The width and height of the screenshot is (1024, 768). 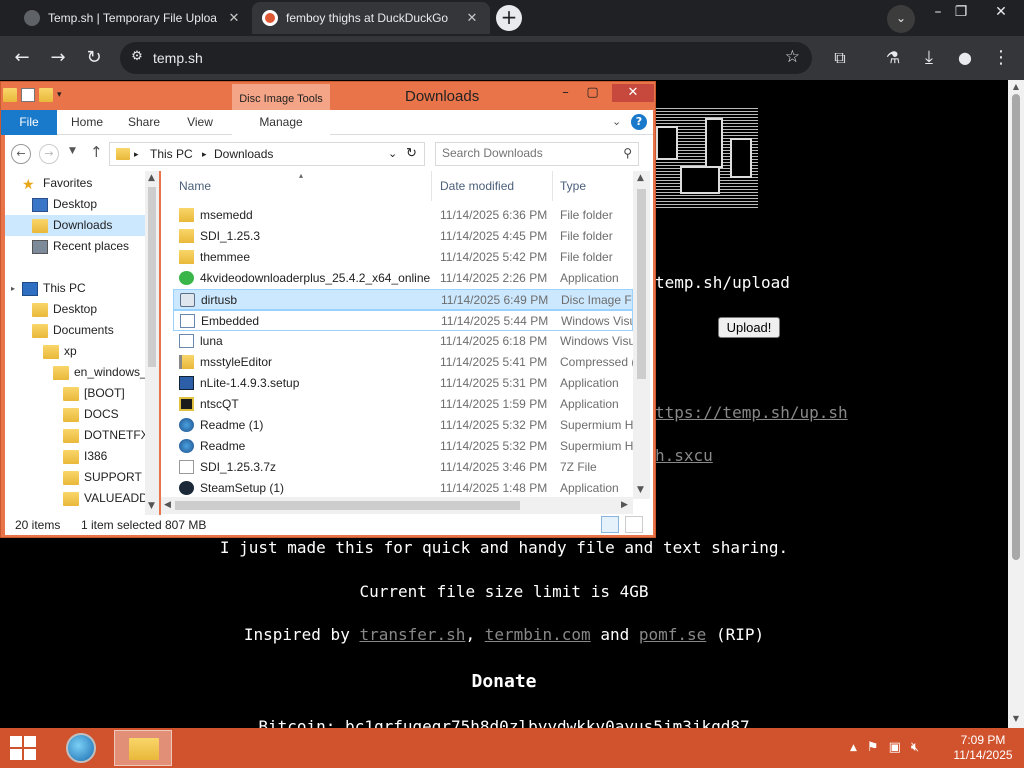 I want to click on up-arrow-icon: ↑, so click(x=96, y=152).